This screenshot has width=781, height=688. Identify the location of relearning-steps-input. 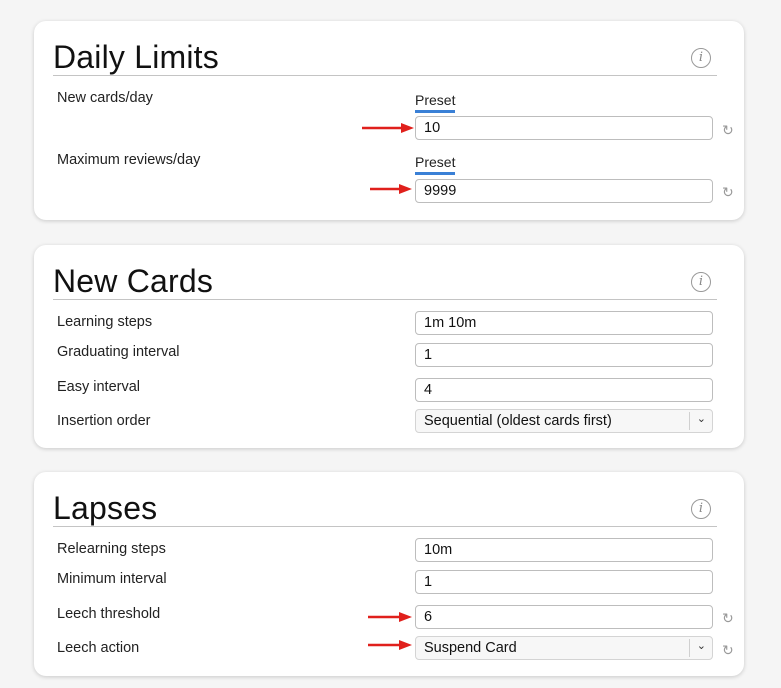
(564, 550).